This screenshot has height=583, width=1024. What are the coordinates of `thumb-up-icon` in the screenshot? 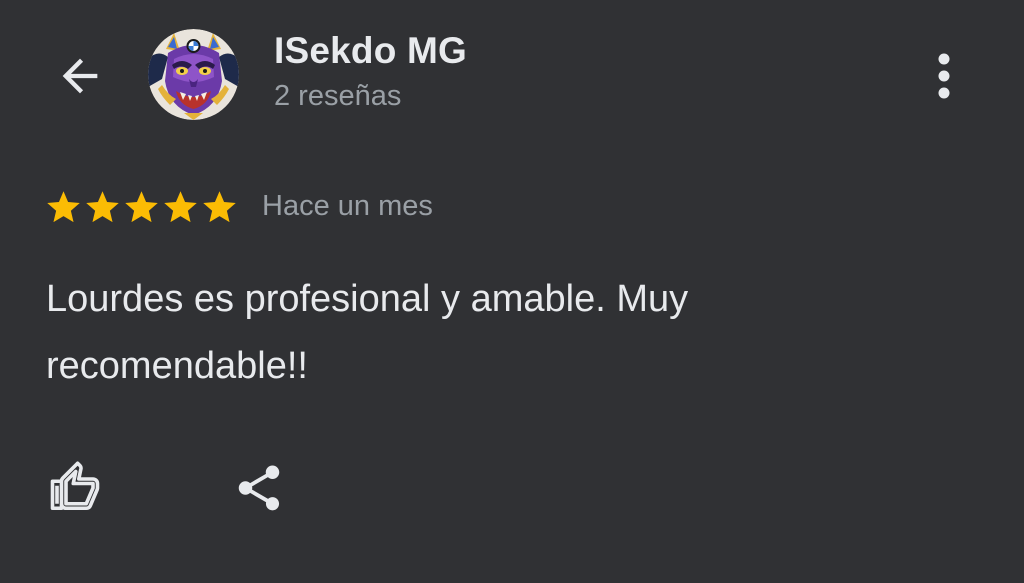 It's located at (75, 486).